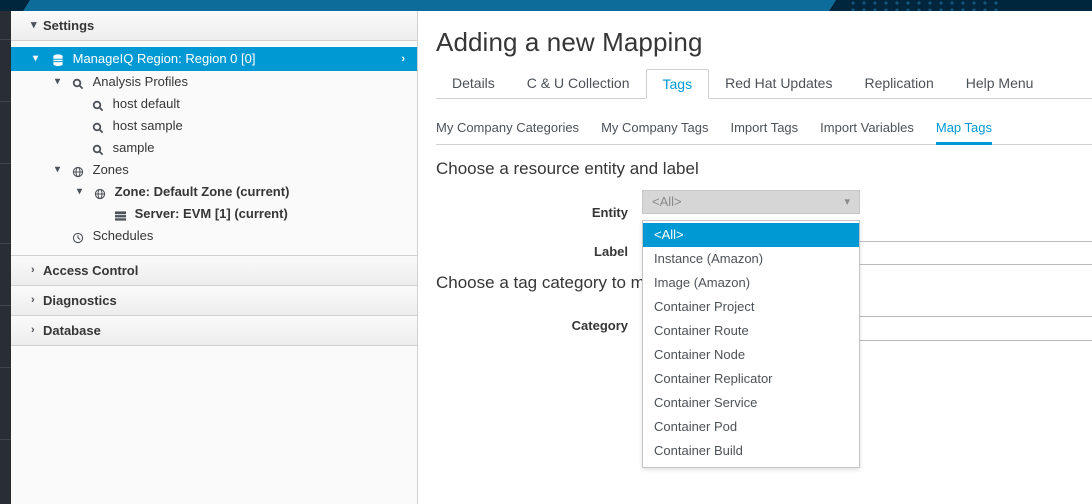 Image resolution: width=1092 pixels, height=504 pixels. I want to click on tree-item-label: host sample, so click(147, 125).